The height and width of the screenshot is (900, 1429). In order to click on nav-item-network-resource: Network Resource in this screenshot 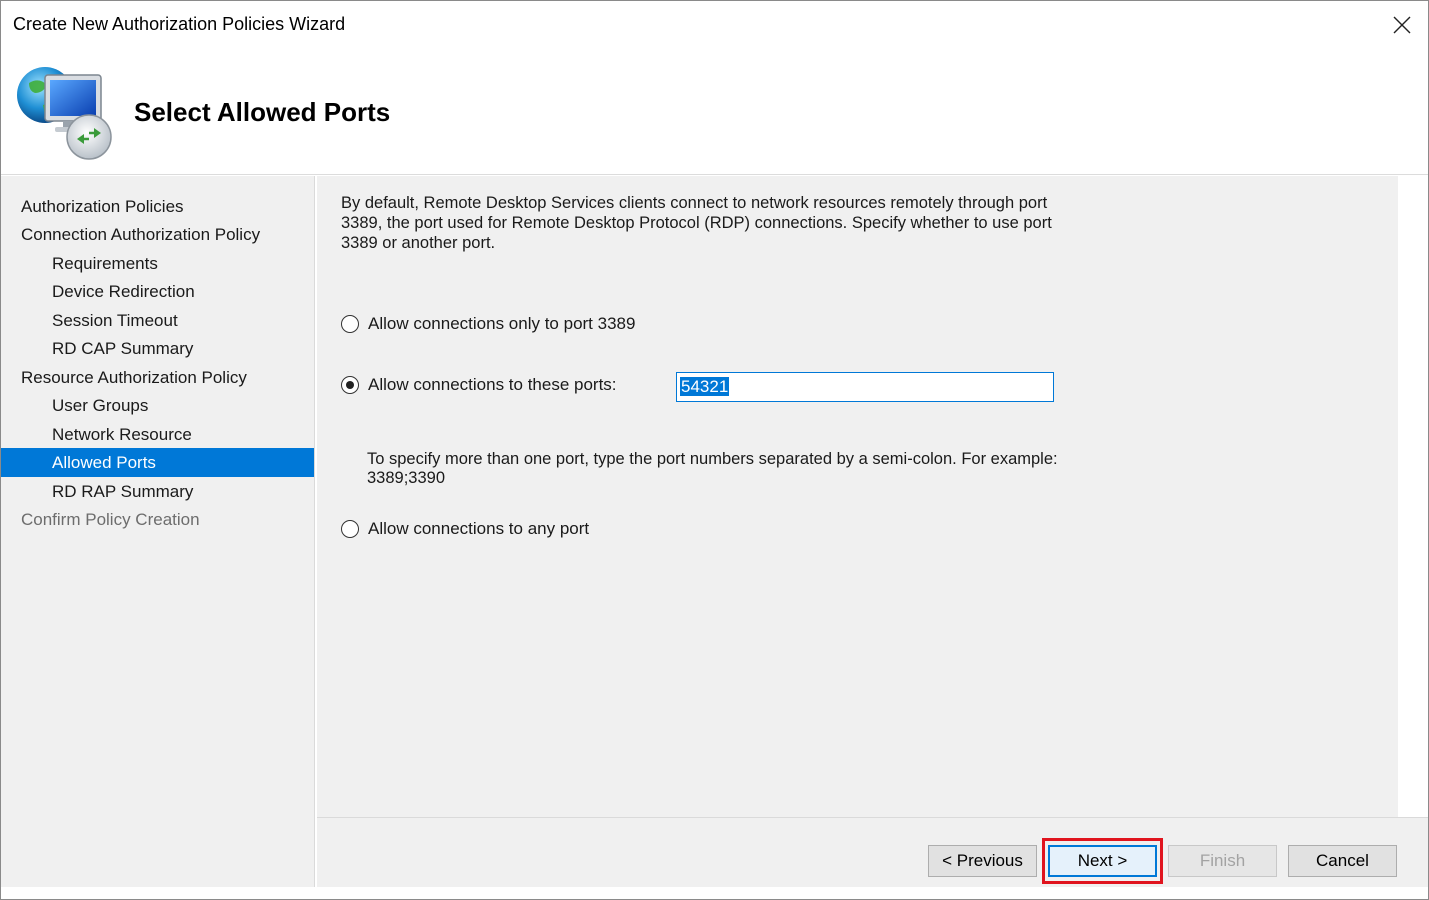, I will do `click(157, 434)`.